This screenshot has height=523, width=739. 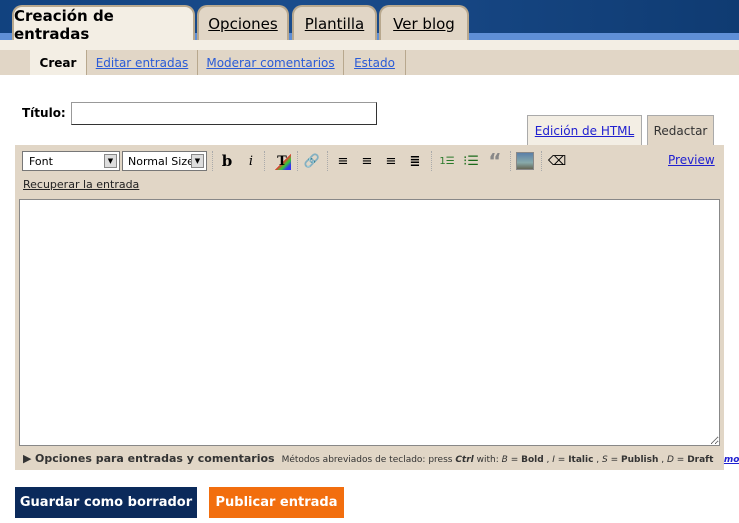 I want to click on bold-icon: b, so click(x=227, y=161).